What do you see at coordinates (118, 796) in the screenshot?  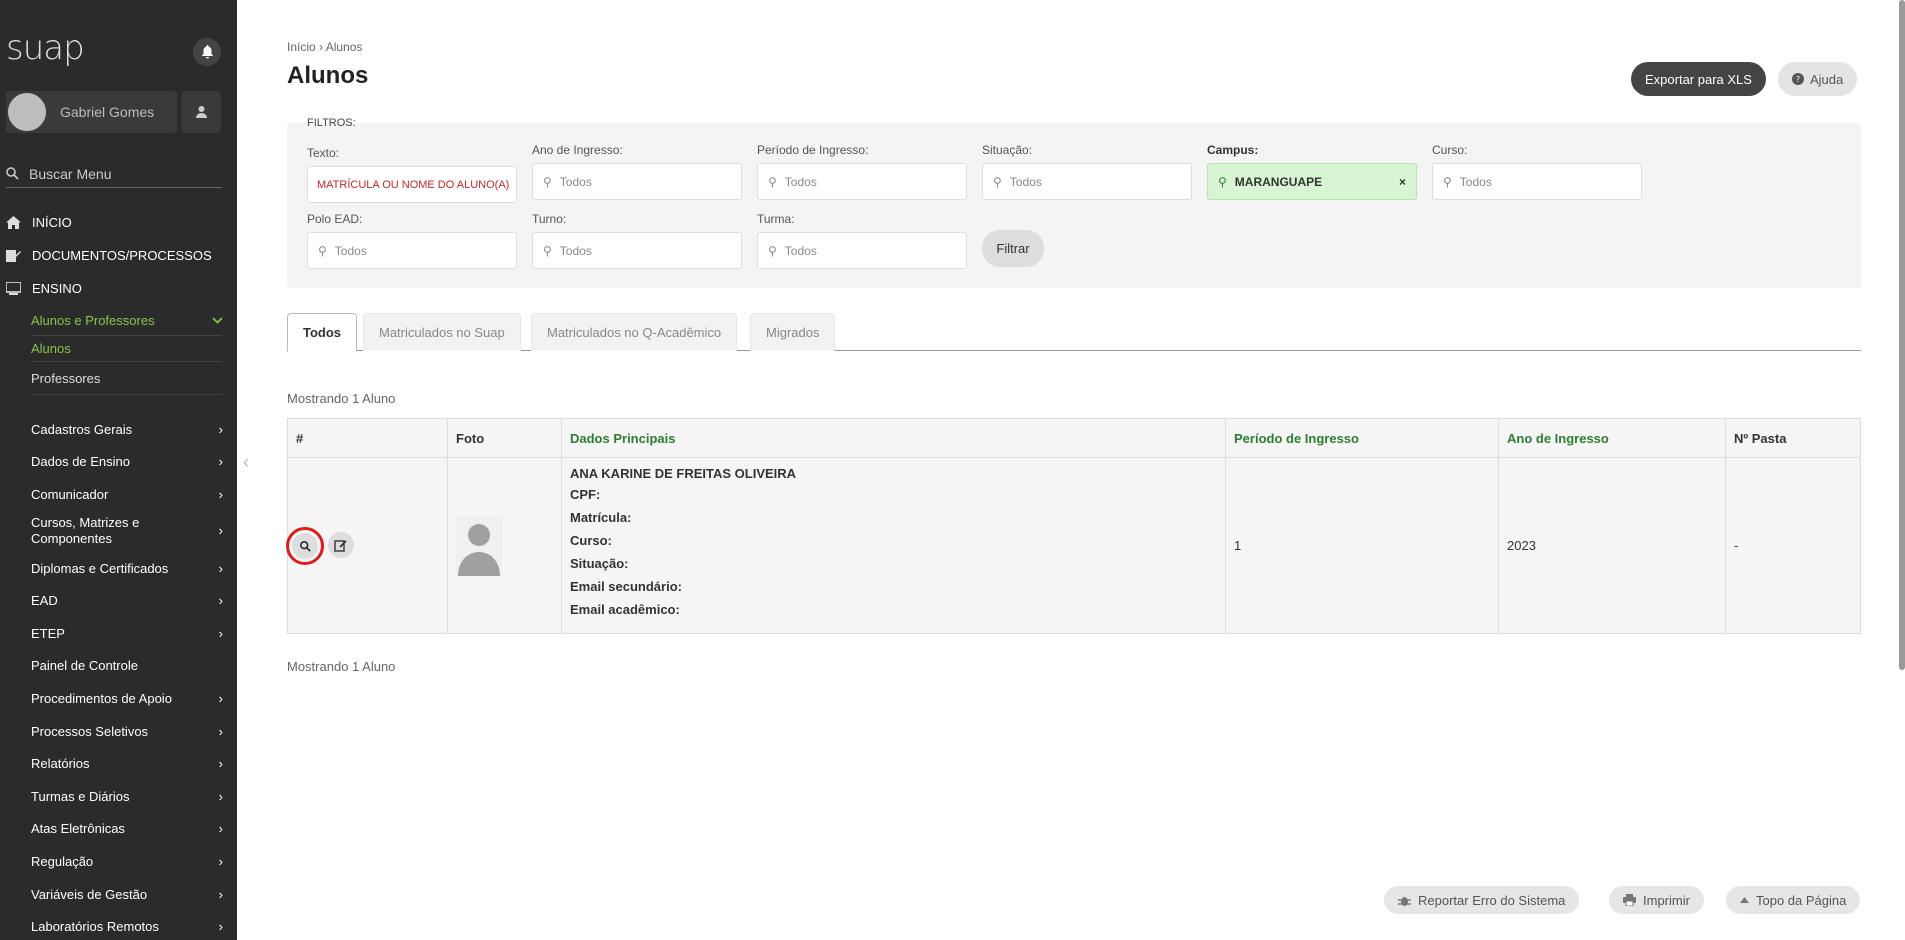 I see `sidebar-item-turmas-e-diarios: Turmas e Diários ›` at bounding box center [118, 796].